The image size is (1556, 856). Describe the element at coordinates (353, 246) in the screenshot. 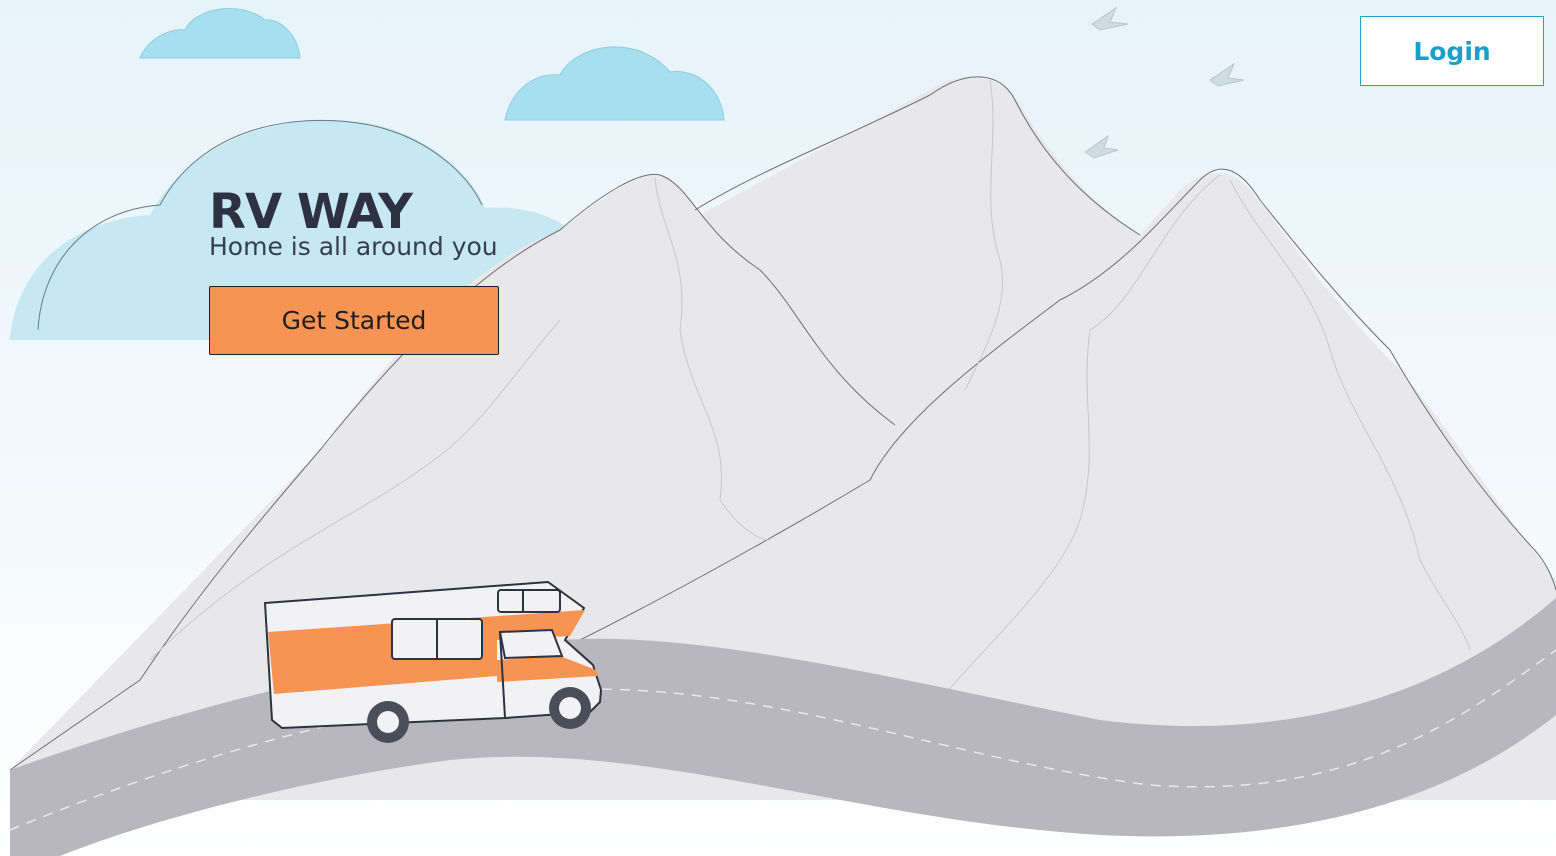

I see `site-tagline: Home is all around you` at that location.